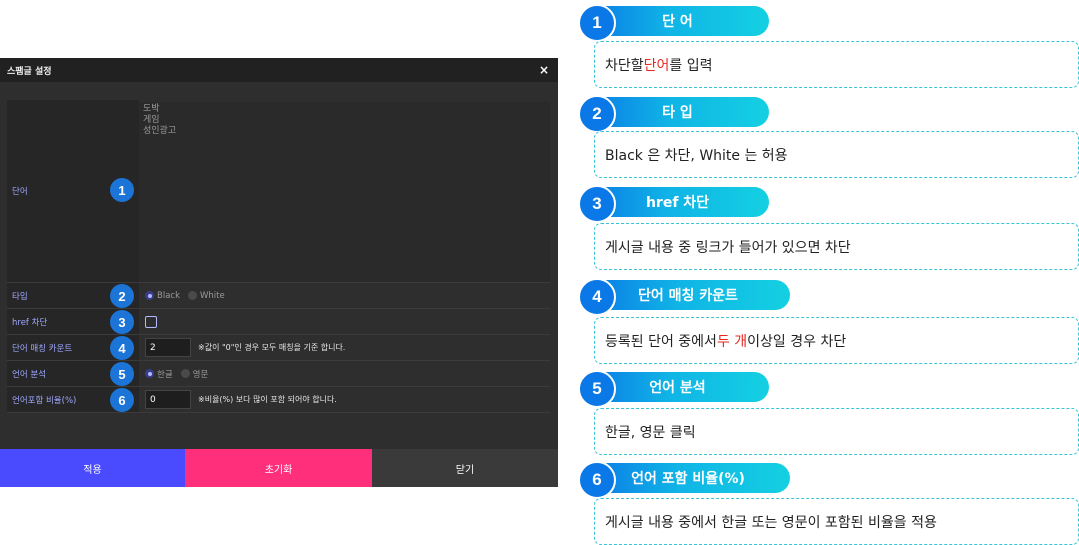  I want to click on guide-desc-text-end: 이상일 경우 차단, so click(797, 341).